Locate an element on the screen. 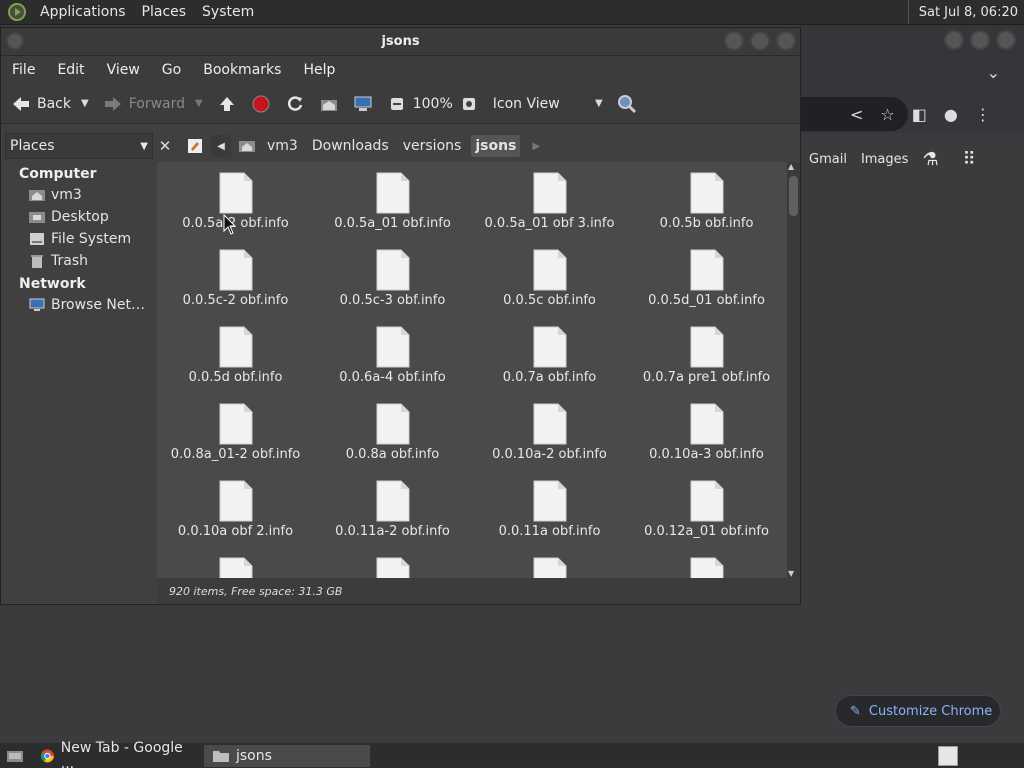  side-panel-icon: ◧ is located at coordinates (919, 114).